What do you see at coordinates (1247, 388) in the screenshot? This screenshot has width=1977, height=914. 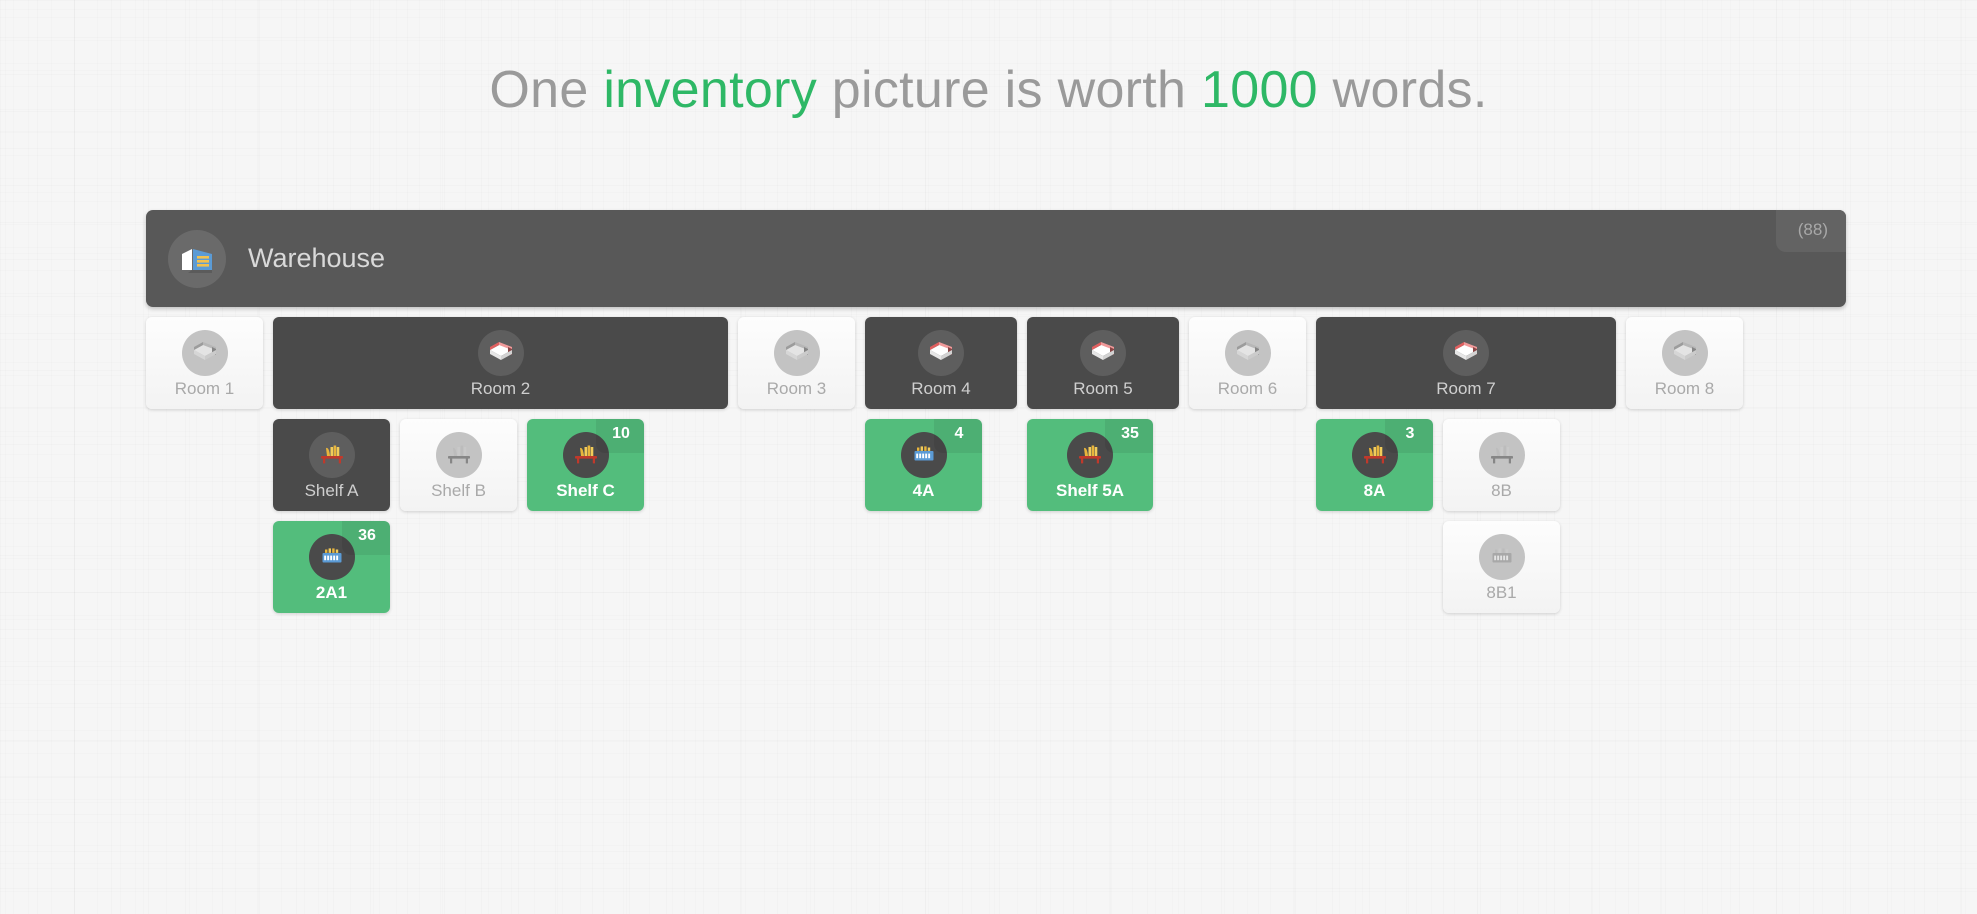 I see `rooms-tile-label: Room 6` at bounding box center [1247, 388].